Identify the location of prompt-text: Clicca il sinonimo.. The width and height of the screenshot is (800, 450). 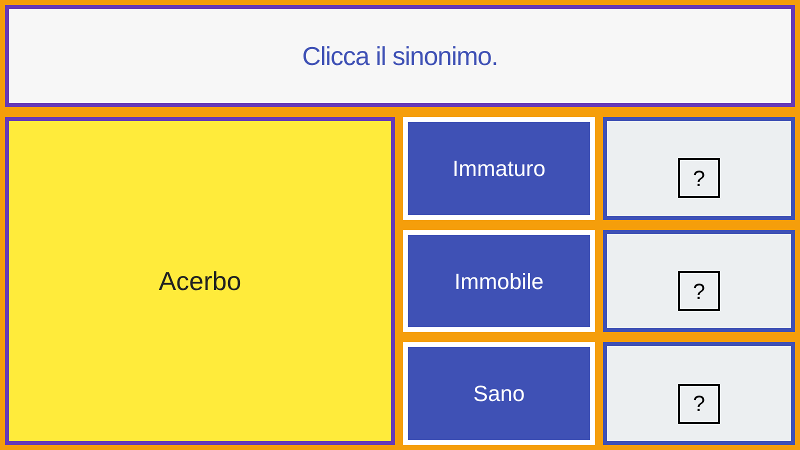
(400, 56).